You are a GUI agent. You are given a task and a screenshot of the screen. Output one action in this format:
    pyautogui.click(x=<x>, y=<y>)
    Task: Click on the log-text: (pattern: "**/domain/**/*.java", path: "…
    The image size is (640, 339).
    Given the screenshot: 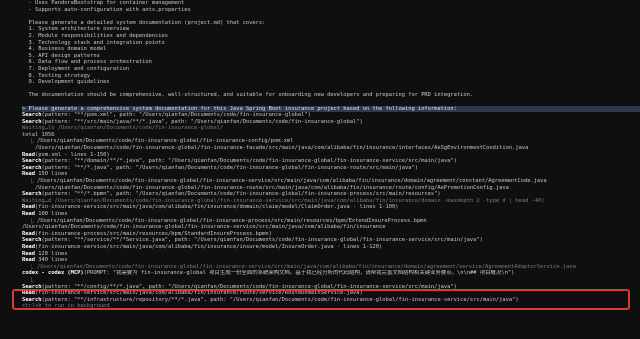 What is the action you would take?
    pyautogui.click(x=249, y=161)
    